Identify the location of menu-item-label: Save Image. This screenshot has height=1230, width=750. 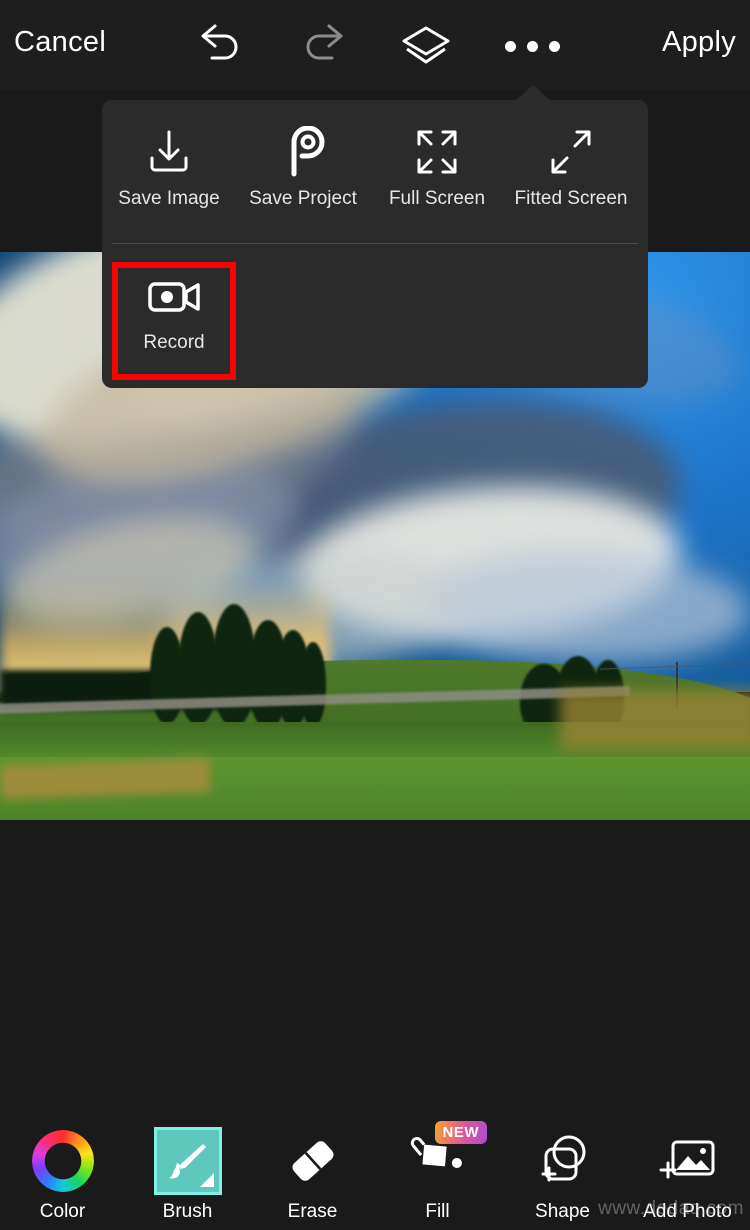
(169, 198).